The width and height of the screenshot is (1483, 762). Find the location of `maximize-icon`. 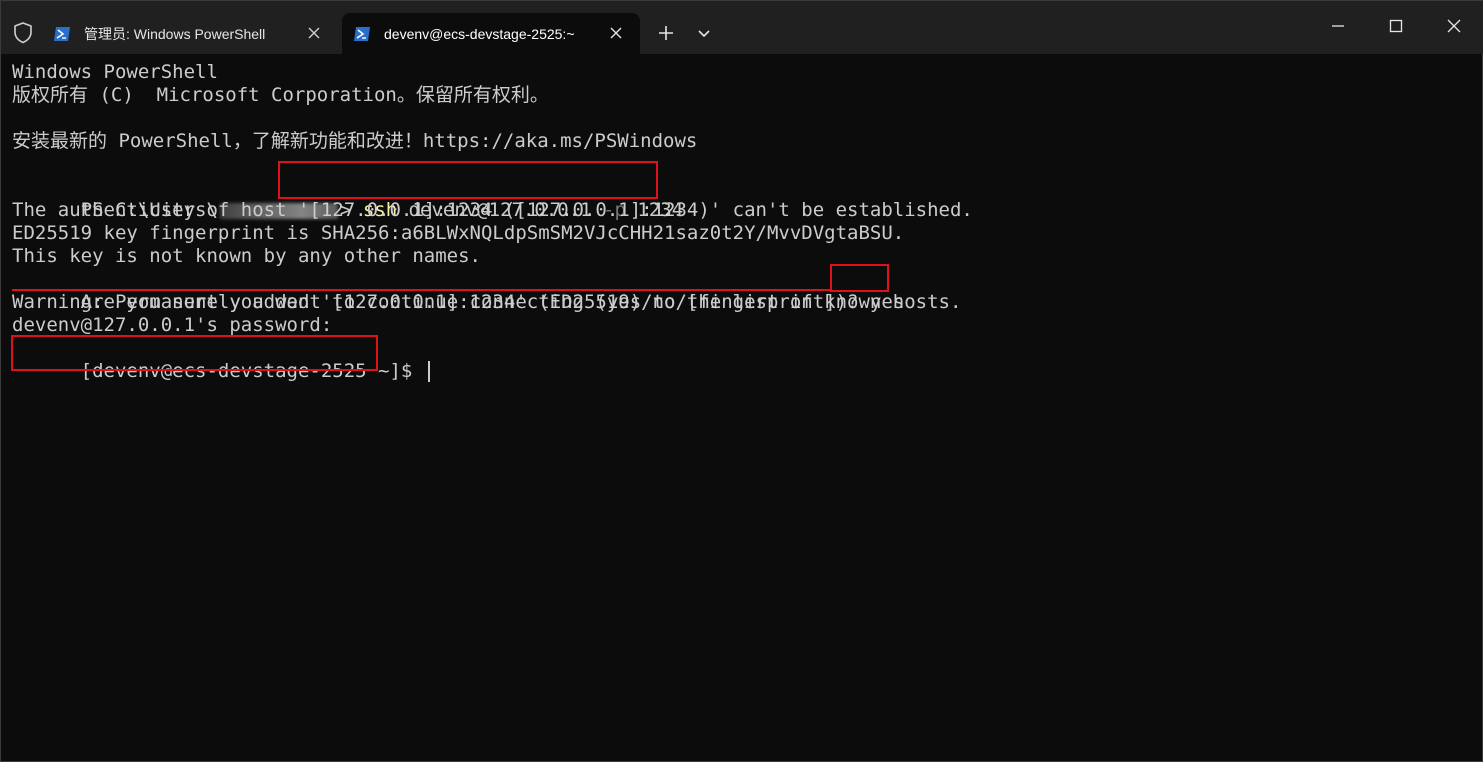

maximize-icon is located at coordinates (1396, 26).